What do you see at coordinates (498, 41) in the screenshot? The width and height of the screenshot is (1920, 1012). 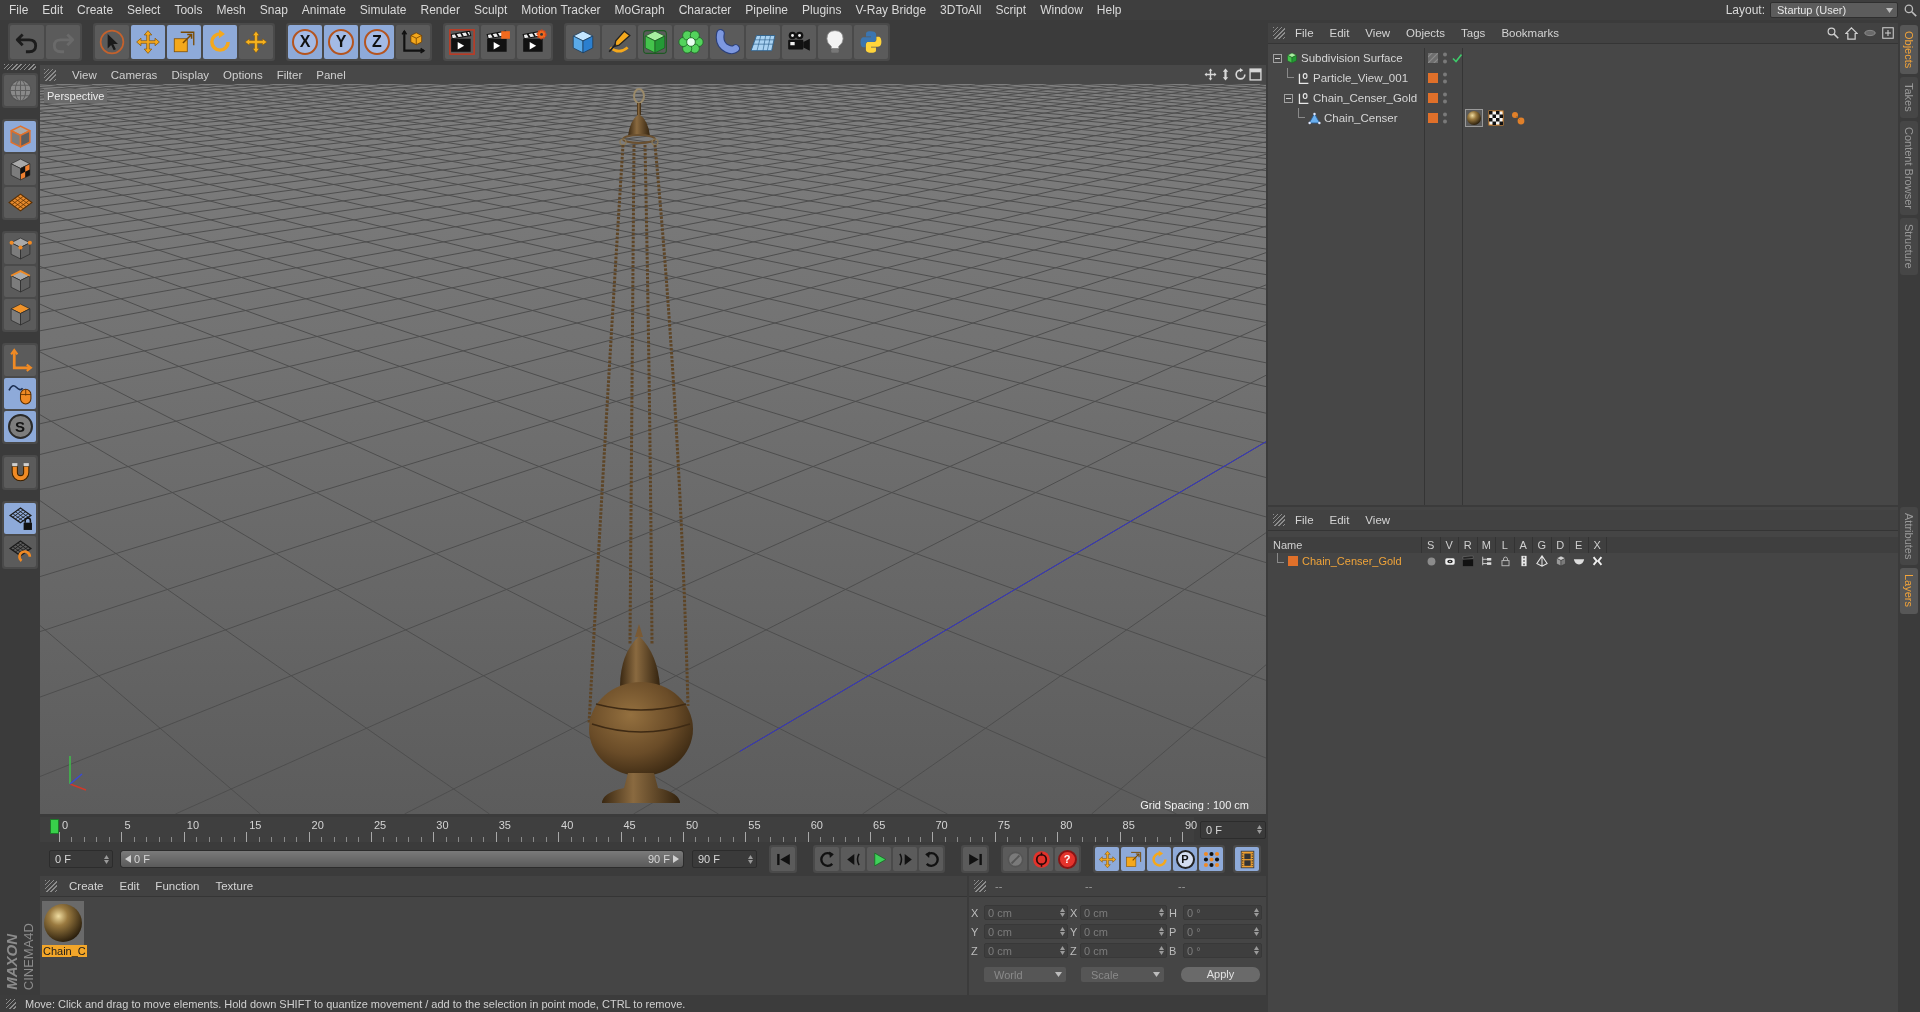 I see `render-button` at bounding box center [498, 41].